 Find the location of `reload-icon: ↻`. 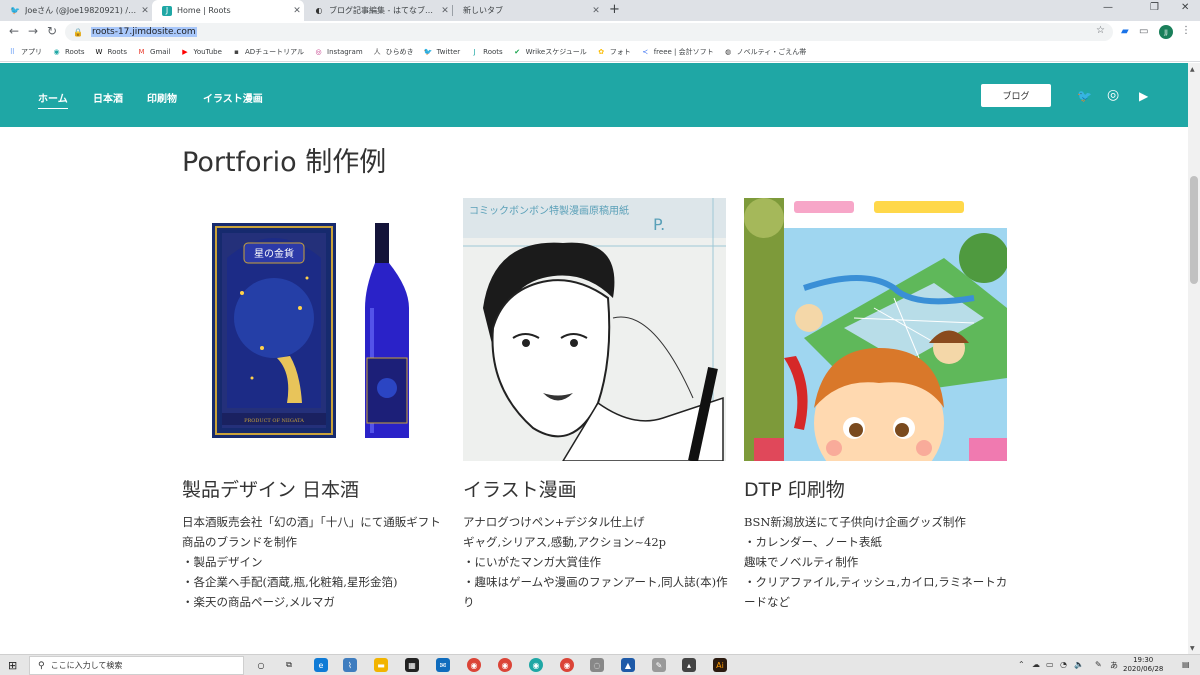

reload-icon: ↻ is located at coordinates (52, 31).